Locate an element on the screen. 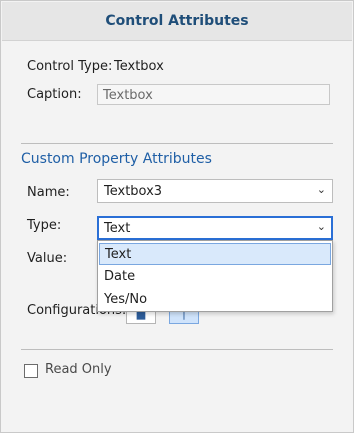 The height and width of the screenshot is (433, 354). type-value: Text is located at coordinates (117, 228).